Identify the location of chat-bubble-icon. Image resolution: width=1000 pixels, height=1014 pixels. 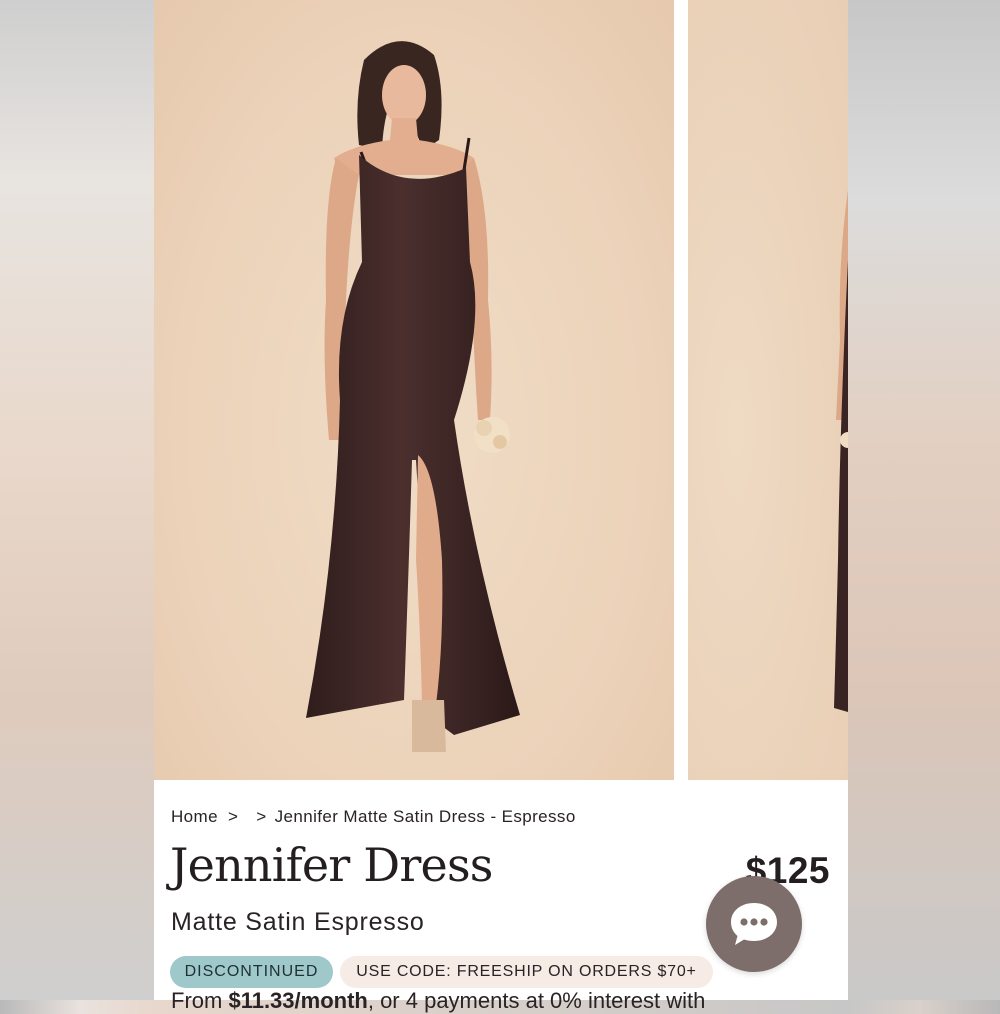
(754, 924).